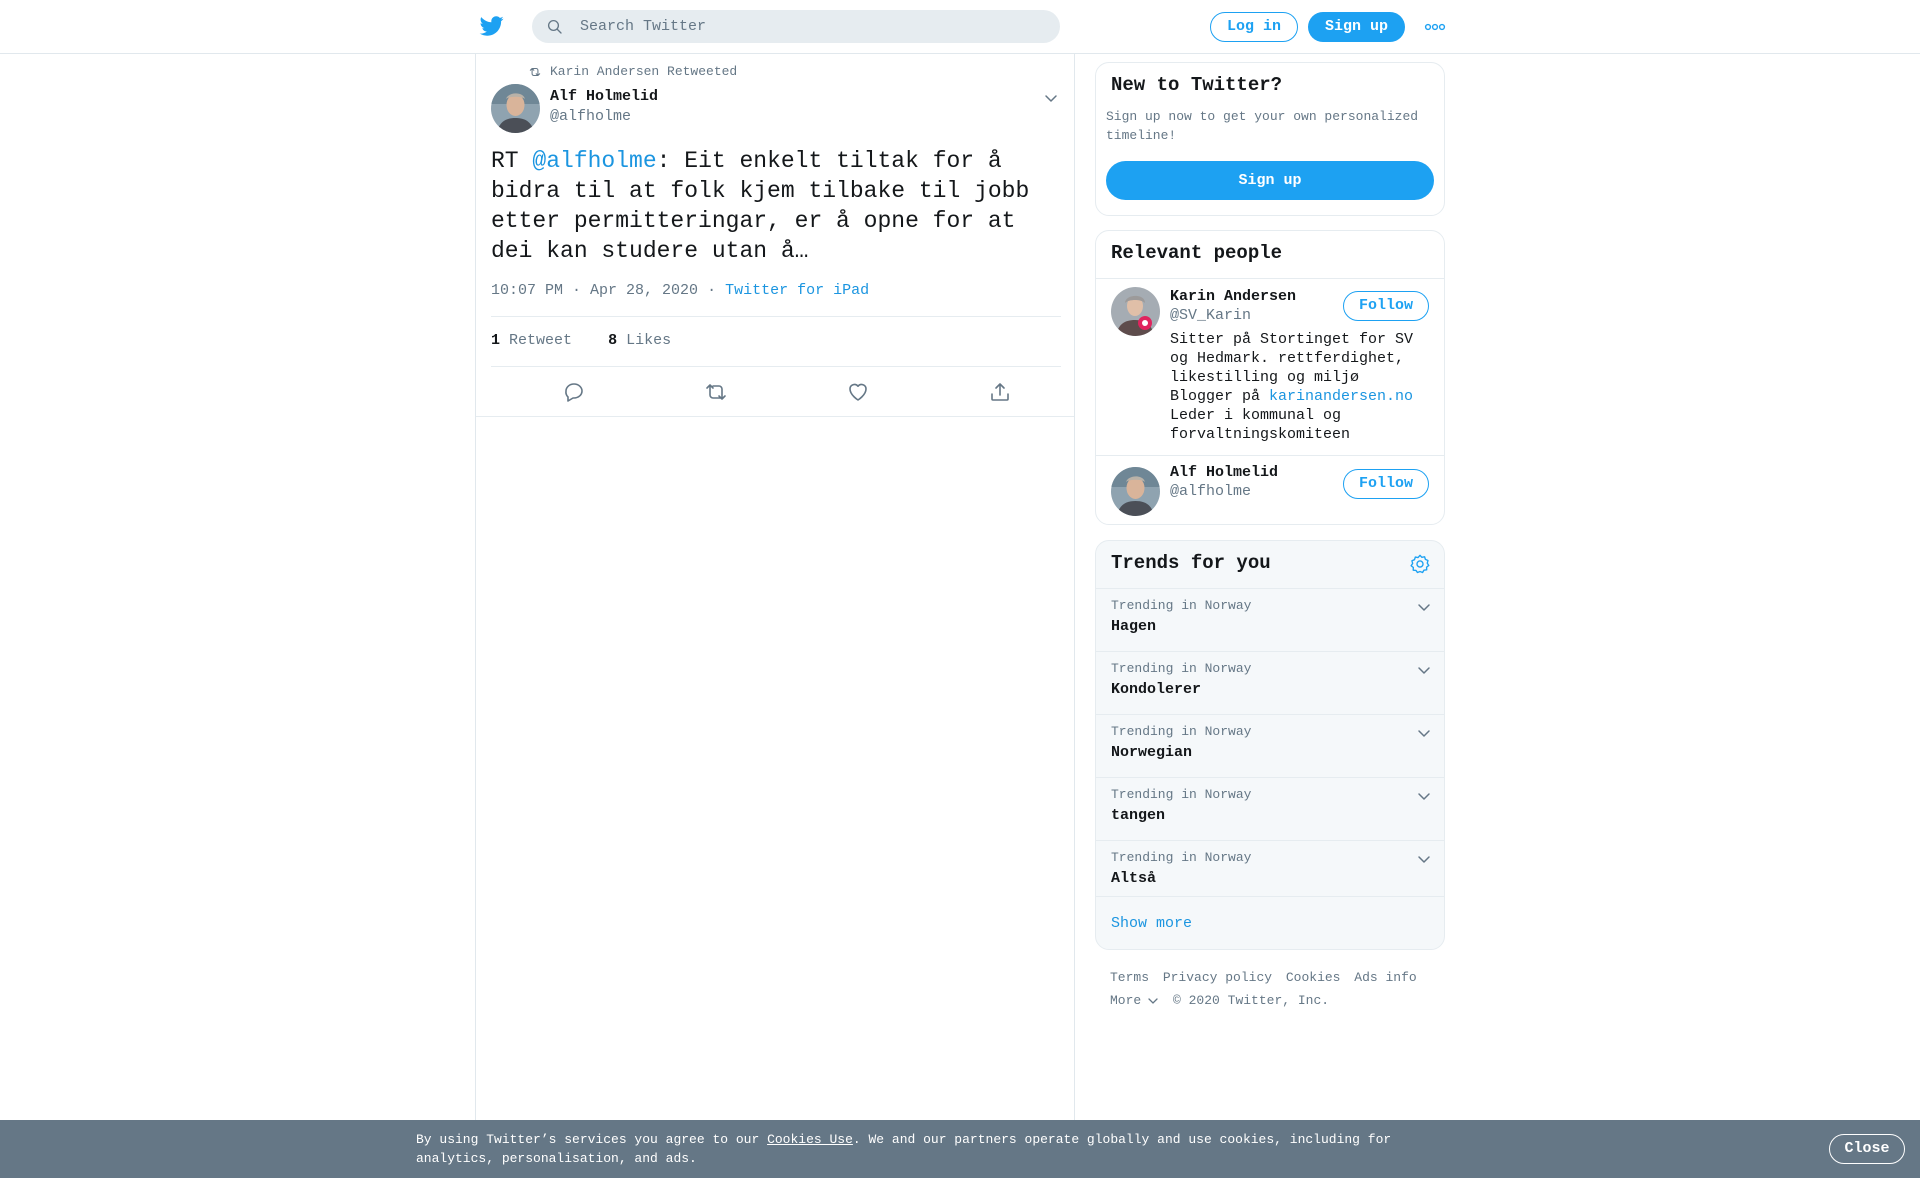 This screenshot has width=1920, height=1178. What do you see at coordinates (496, 340) in the screenshot?
I see `retweet-count: 1` at bounding box center [496, 340].